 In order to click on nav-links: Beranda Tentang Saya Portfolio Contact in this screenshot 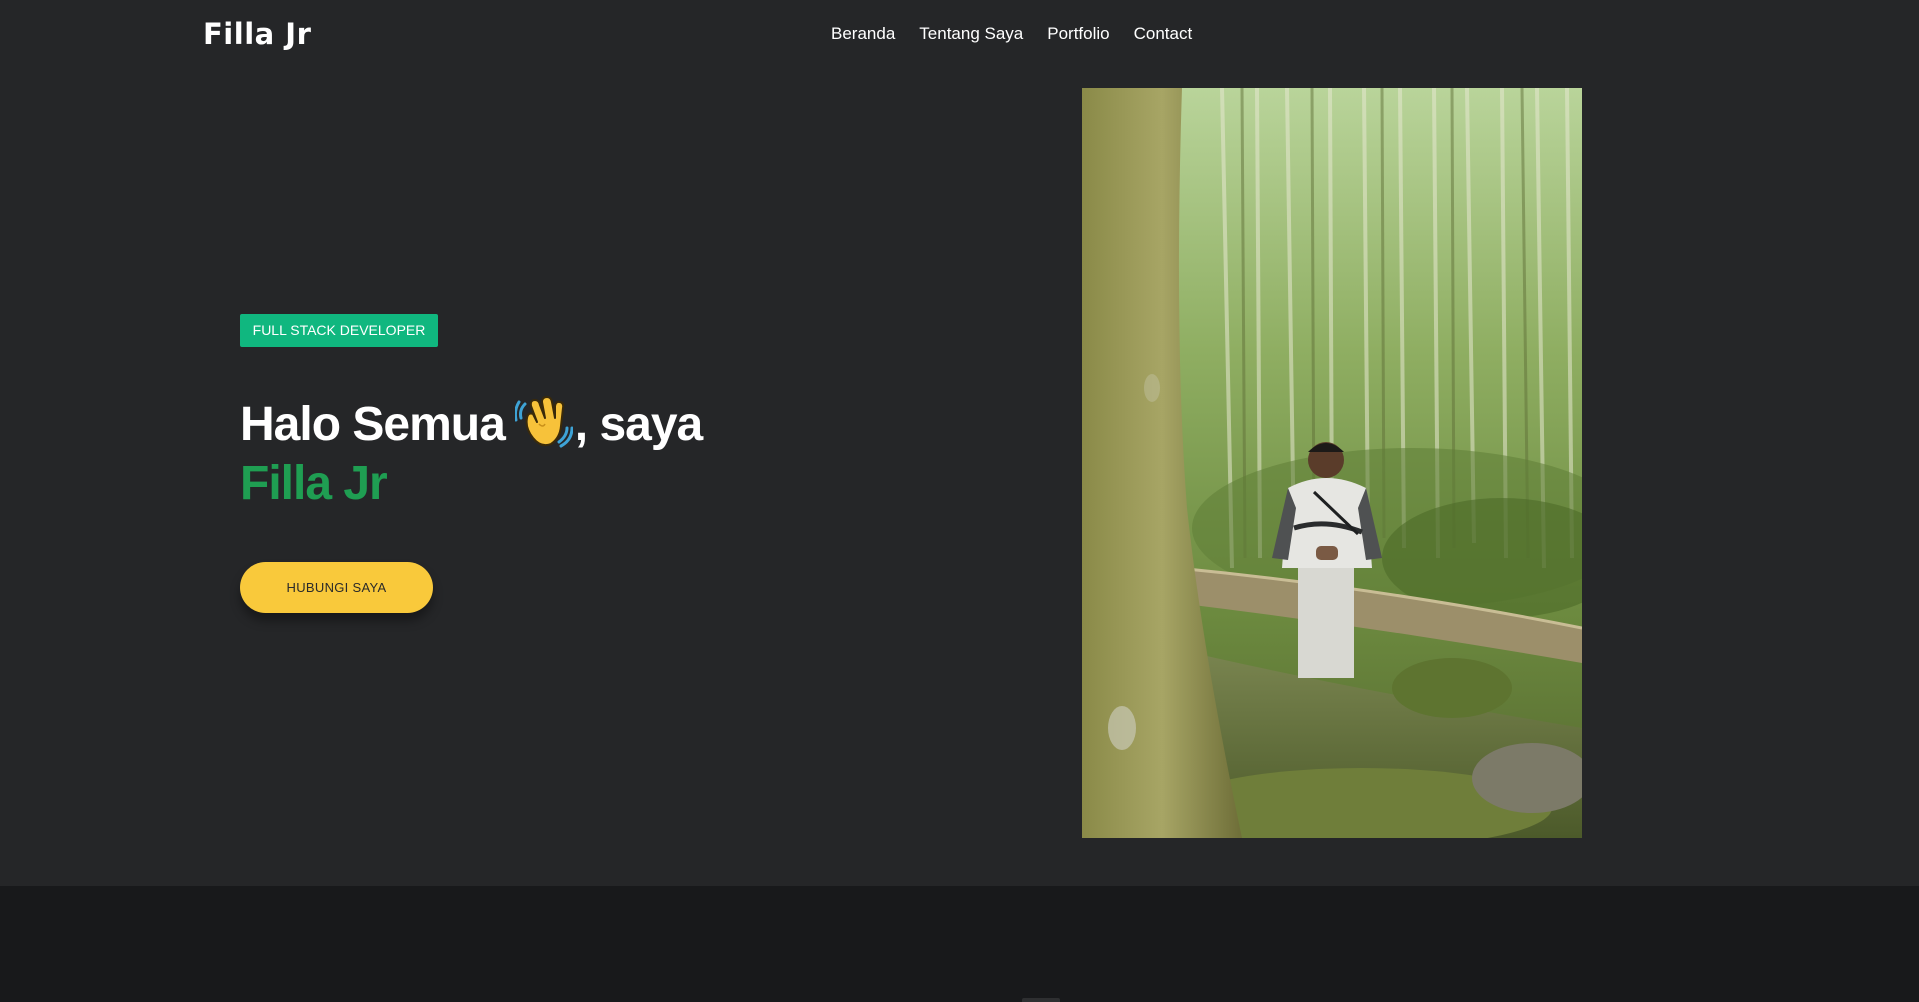, I will do `click(1011, 34)`.